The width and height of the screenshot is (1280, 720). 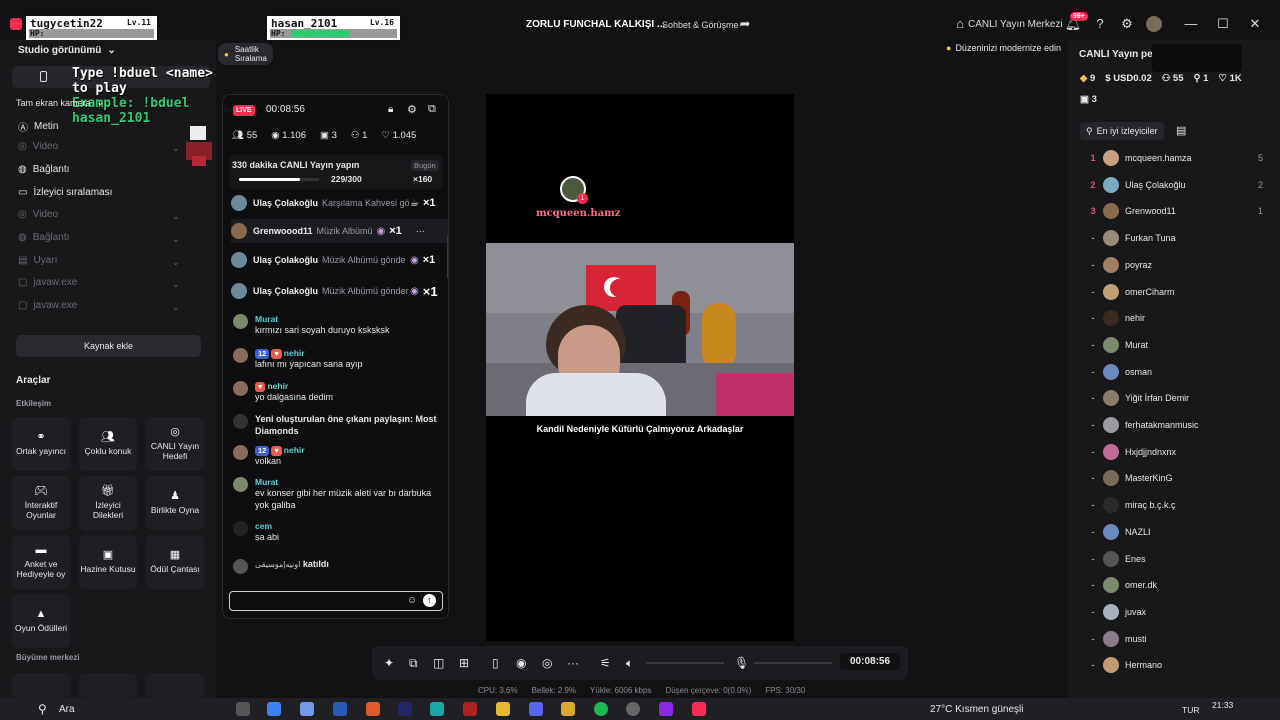 I want to click on ranking-row: - Yiğit İrfan Demir, so click(x=1173, y=398).